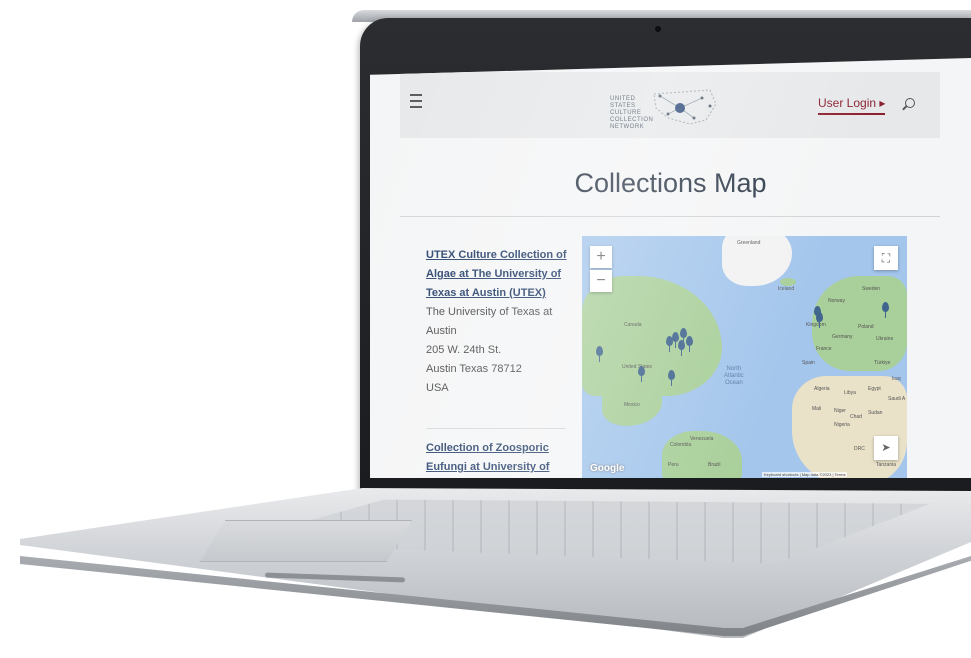 The height and width of the screenshot is (658, 971). I want to click on google-logo: Google, so click(607, 468).